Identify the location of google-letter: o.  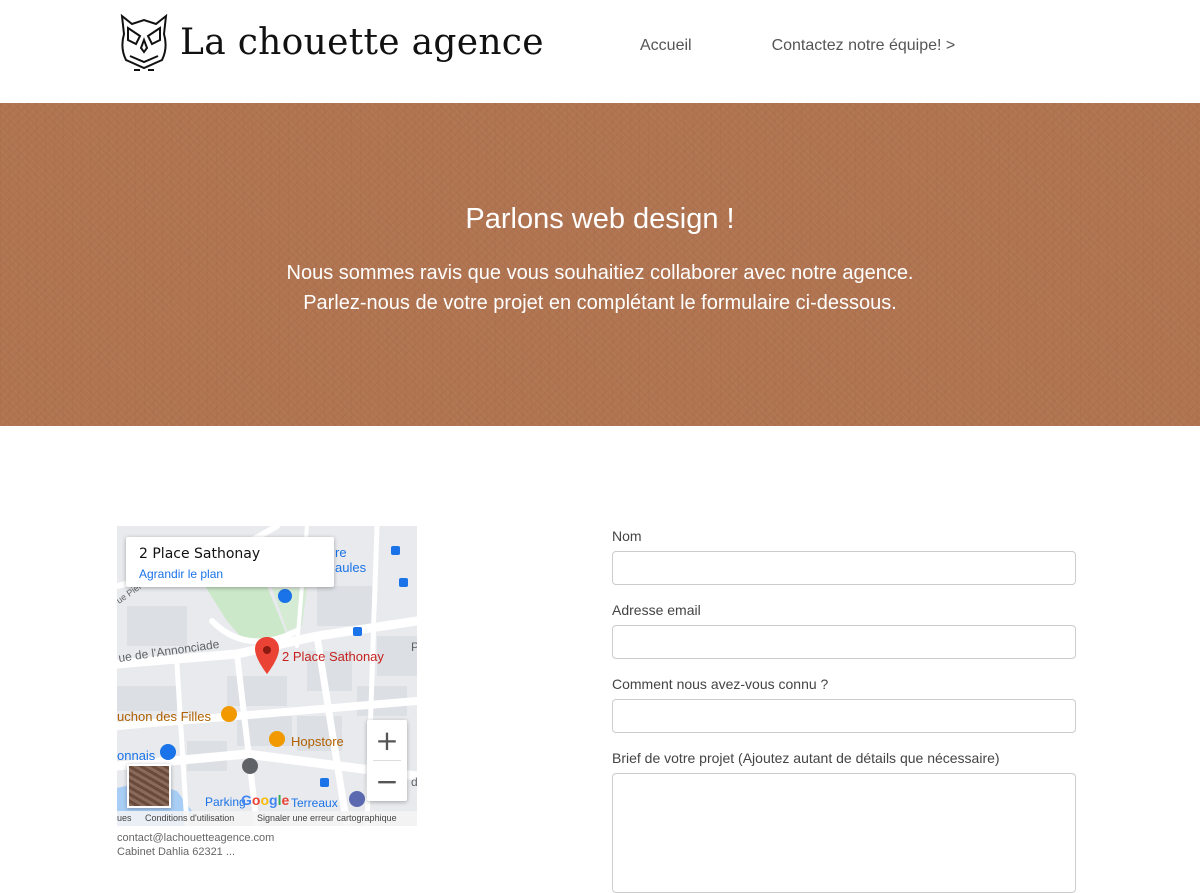
(265, 800).